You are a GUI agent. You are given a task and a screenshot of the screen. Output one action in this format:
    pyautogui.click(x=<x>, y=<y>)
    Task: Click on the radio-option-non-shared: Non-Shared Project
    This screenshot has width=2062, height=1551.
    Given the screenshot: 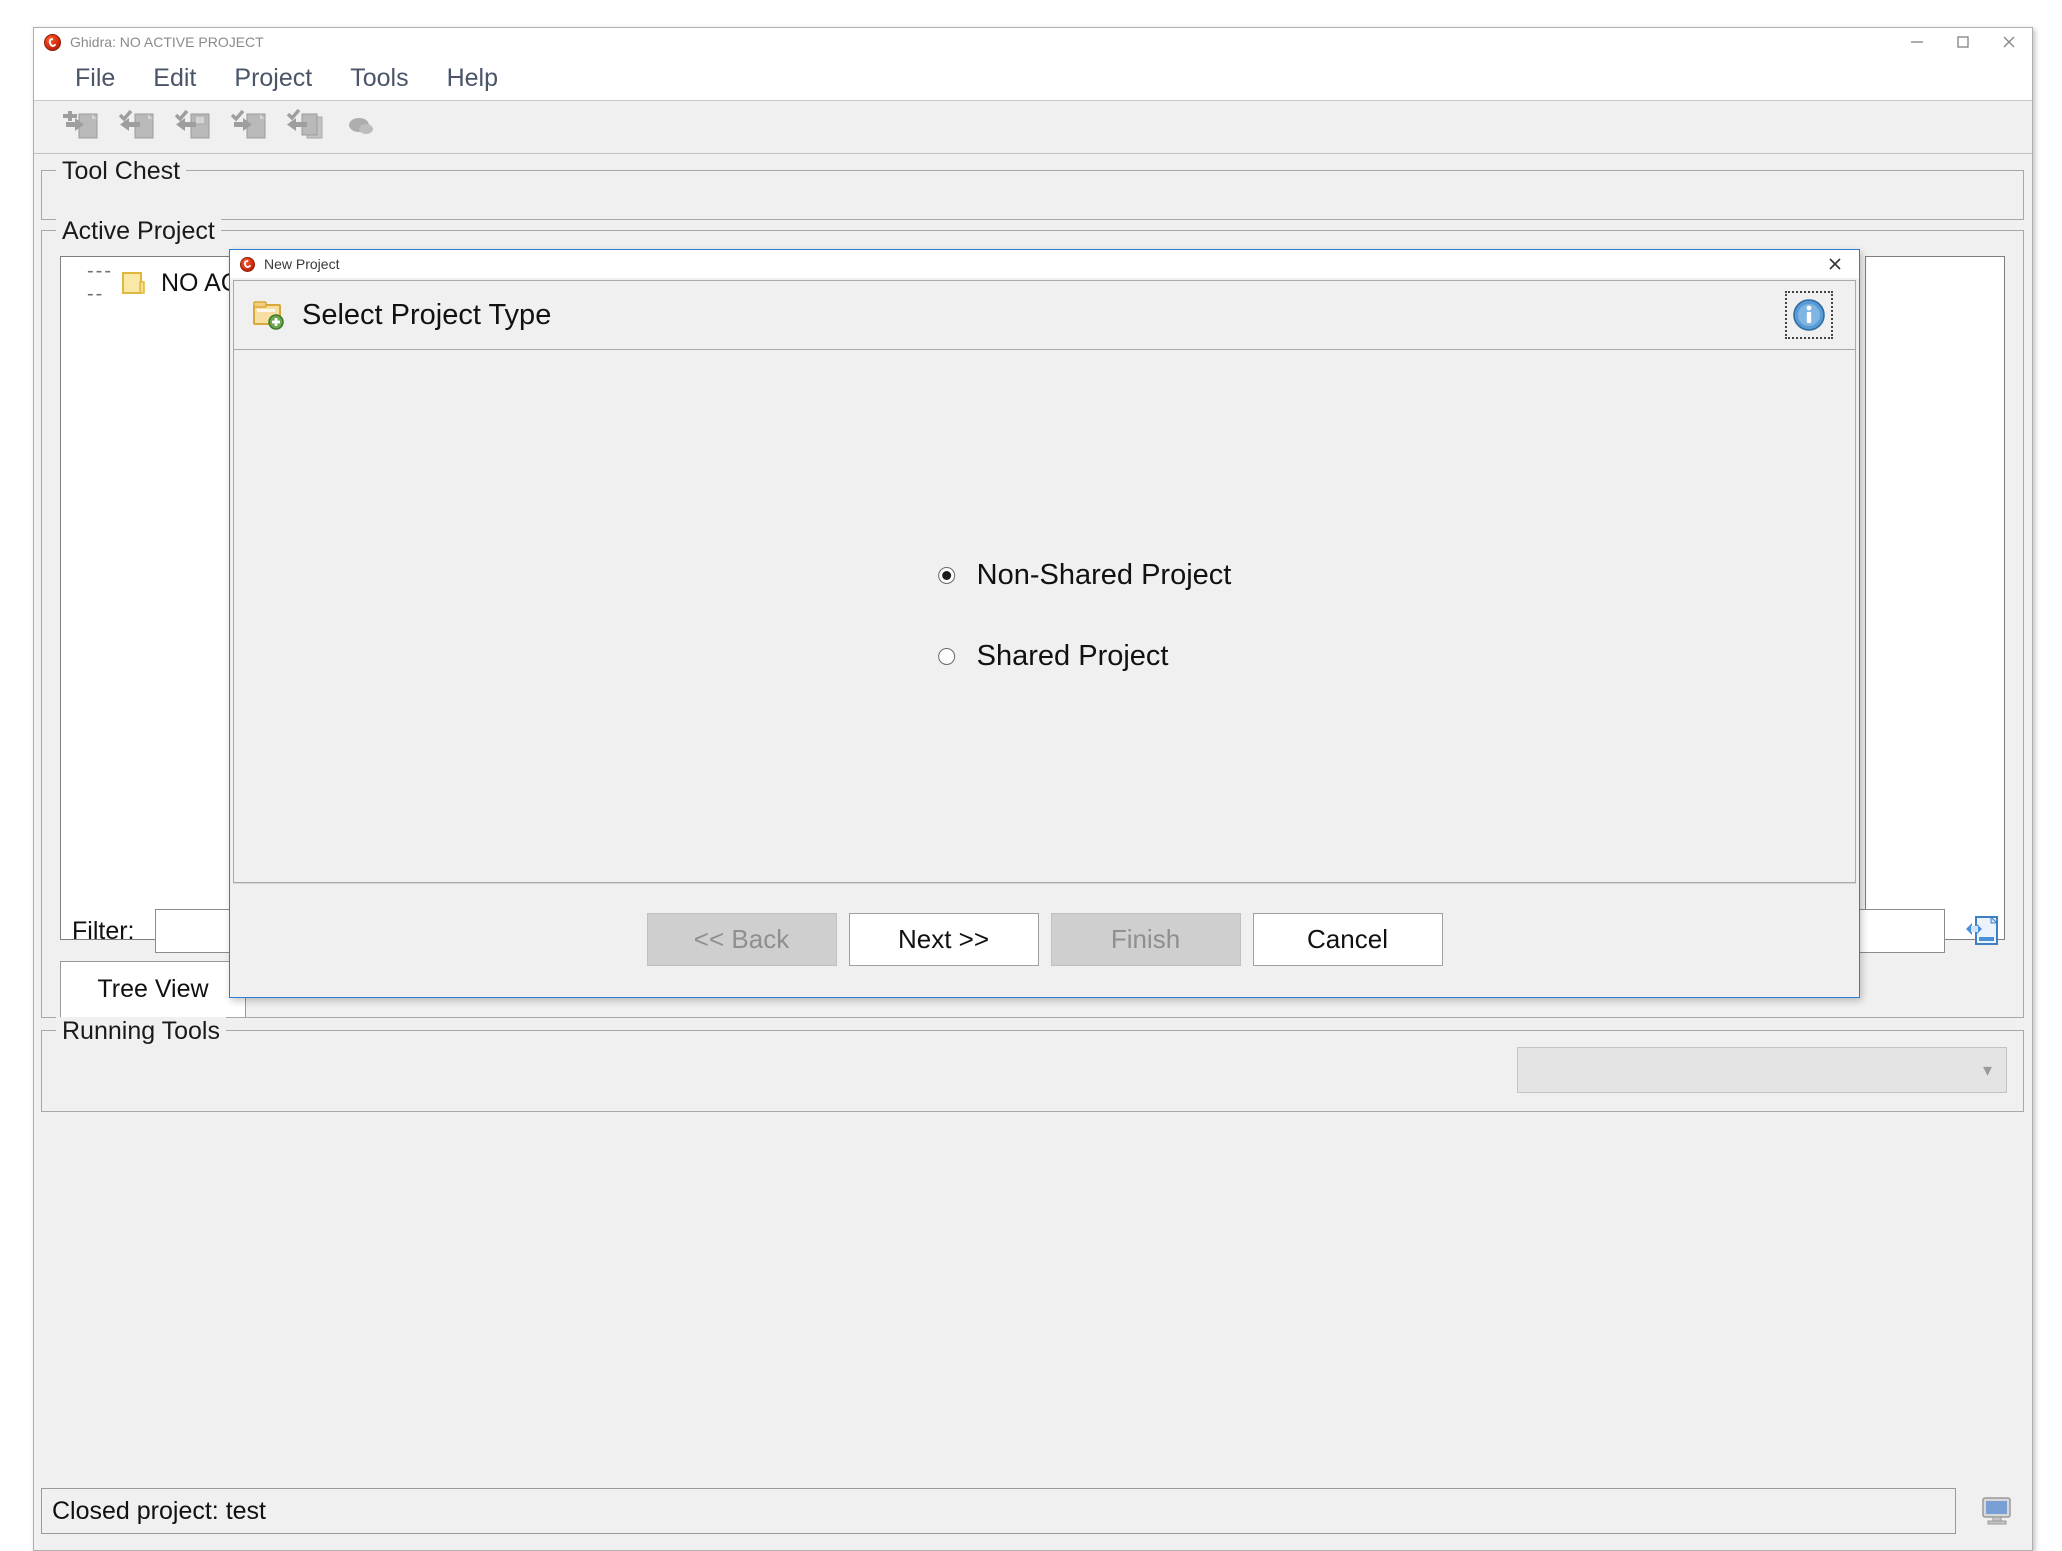 What is the action you would take?
    pyautogui.click(x=1084, y=575)
    